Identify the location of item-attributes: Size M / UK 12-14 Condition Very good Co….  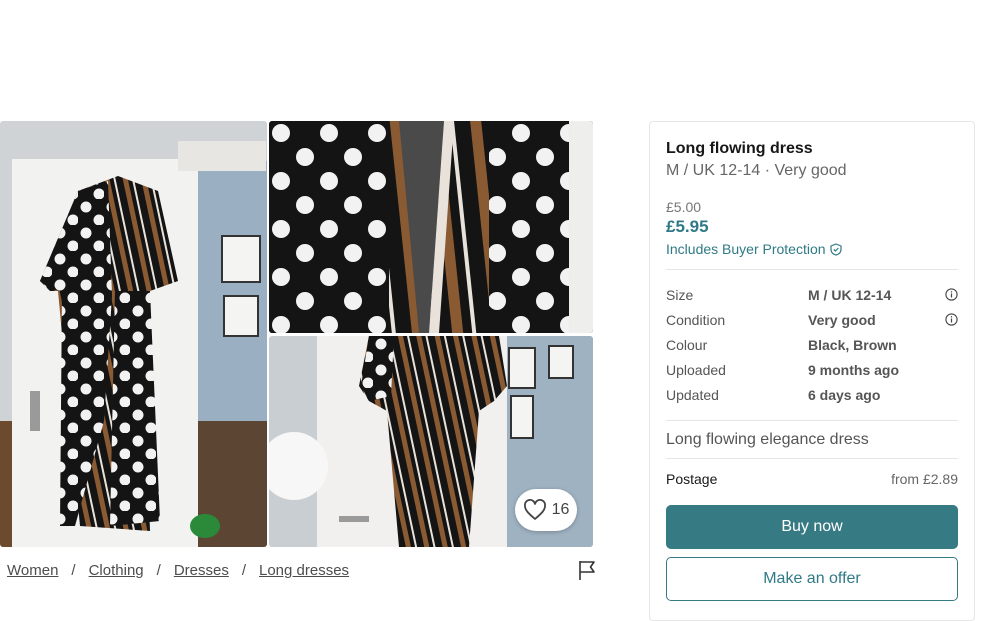
(812, 344).